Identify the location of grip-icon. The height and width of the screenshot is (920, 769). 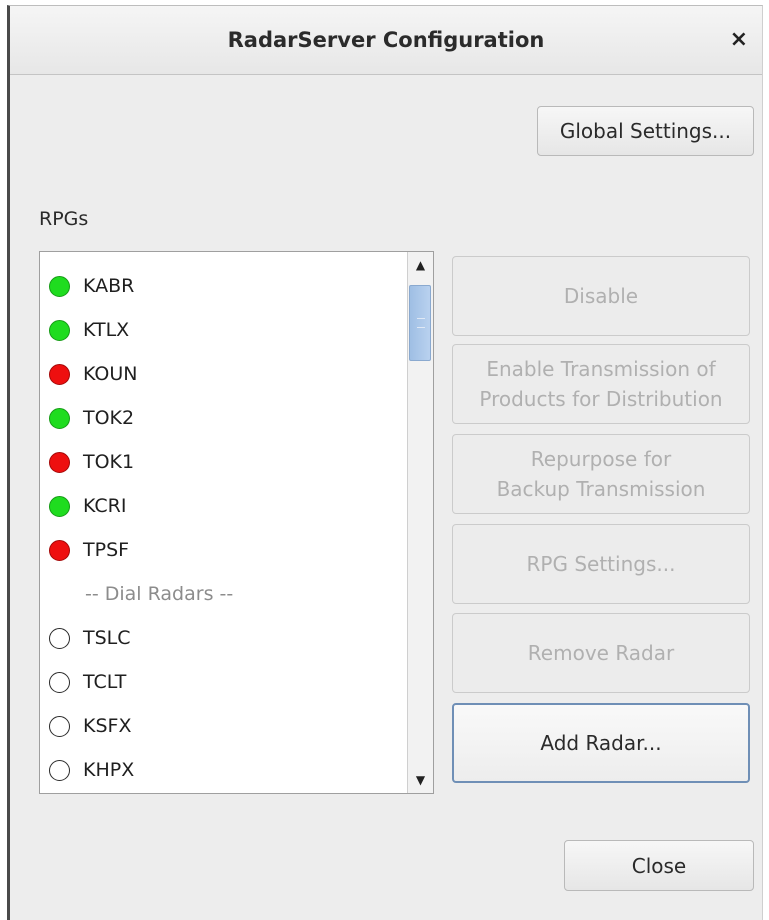
(421, 323).